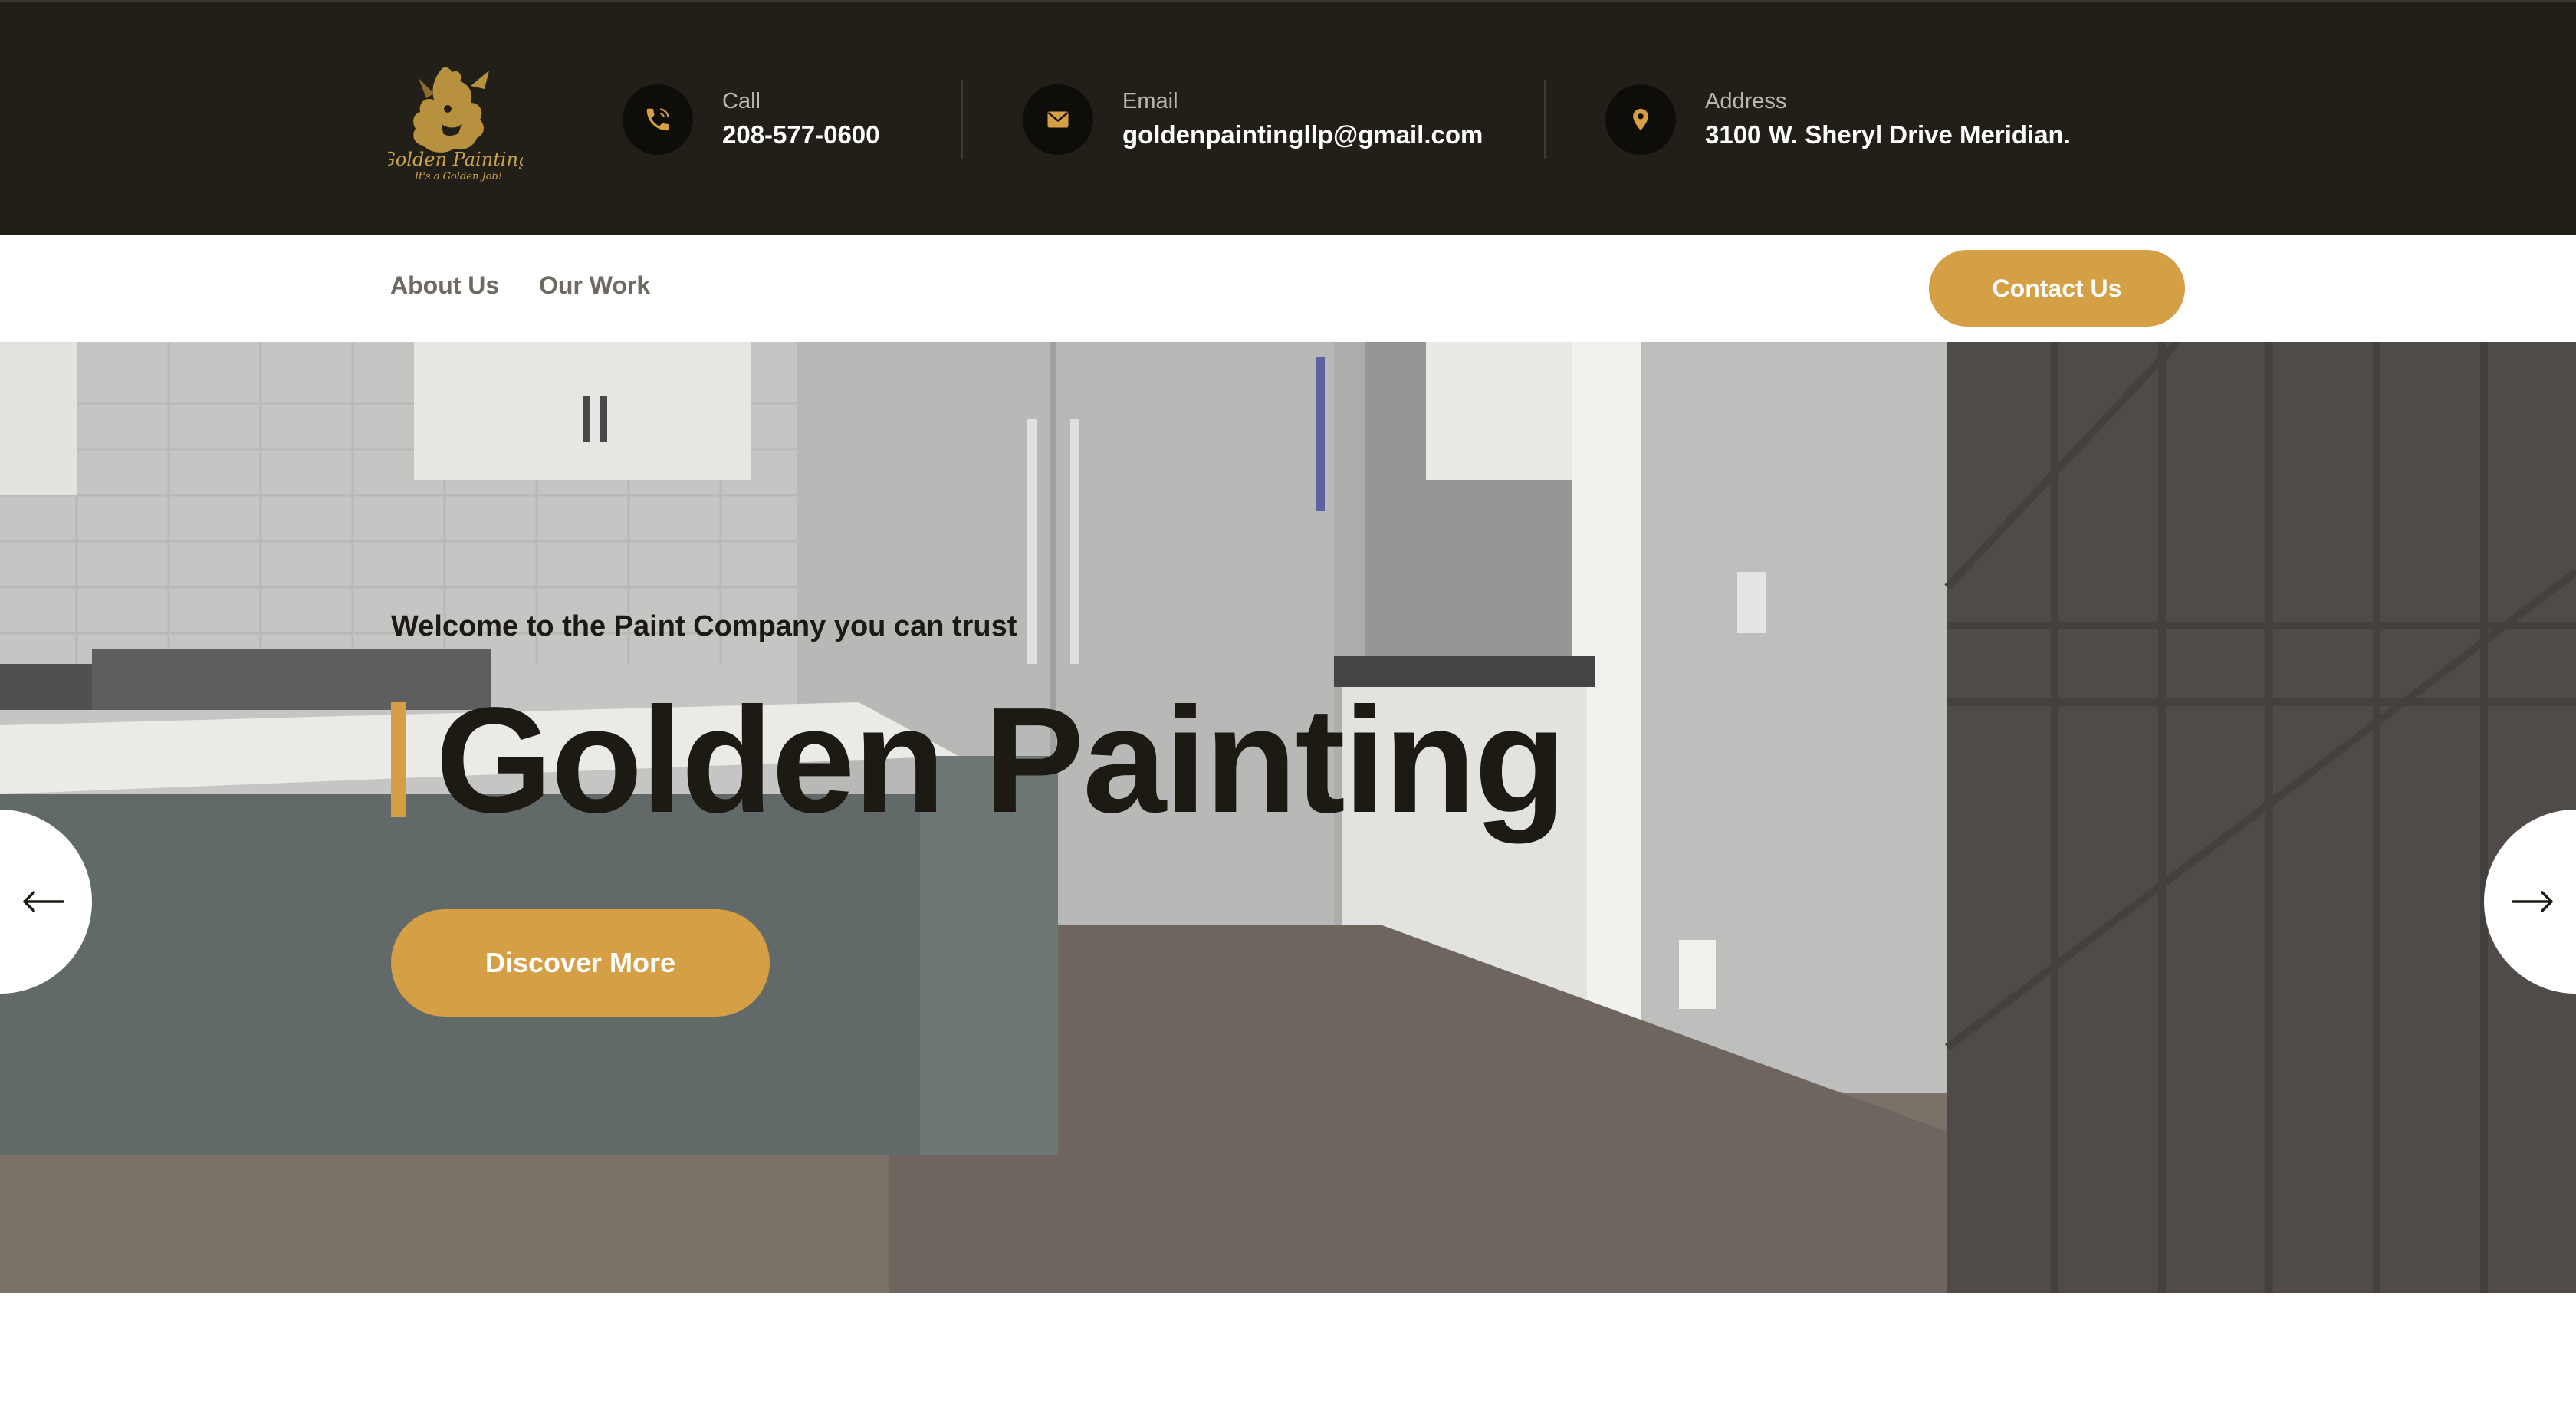 This screenshot has height=1426, width=2576. I want to click on call-info: Call 208-577-0600, so click(752, 120).